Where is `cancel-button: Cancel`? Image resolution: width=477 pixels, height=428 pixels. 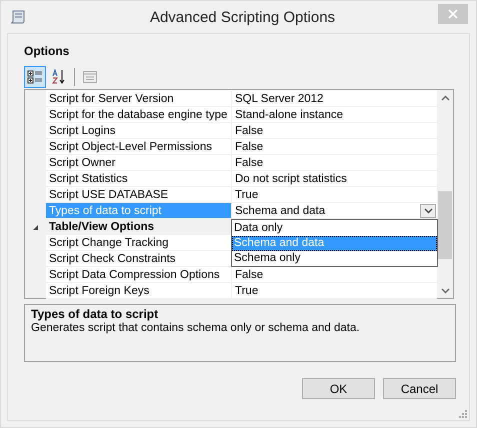 cancel-button: Cancel is located at coordinates (419, 388).